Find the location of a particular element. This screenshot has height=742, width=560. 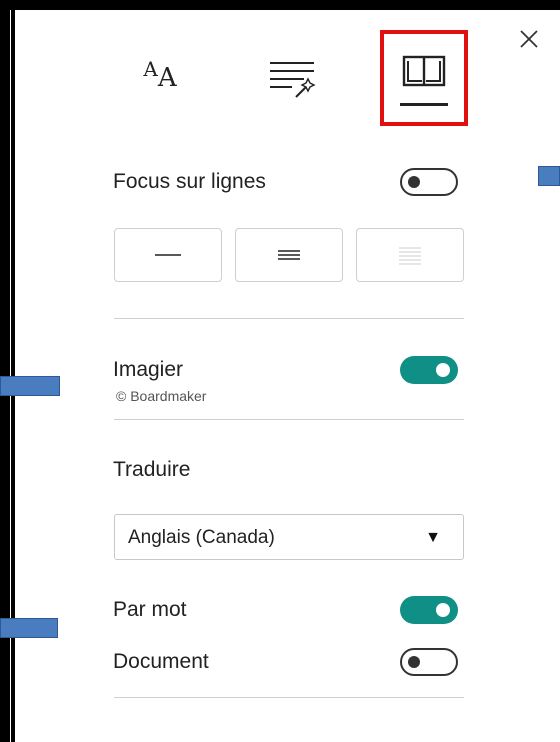

imagier-label: Imagier is located at coordinates (148, 369).